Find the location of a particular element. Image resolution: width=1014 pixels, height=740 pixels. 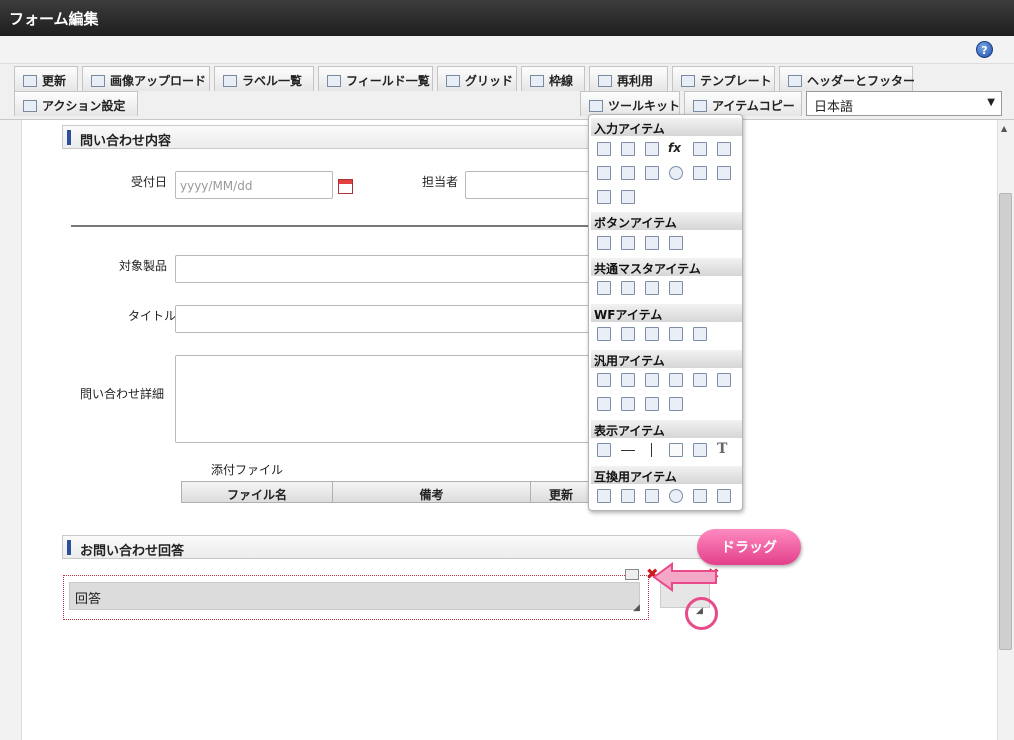

header-footer-button: ヘッダーとフッター is located at coordinates (847, 78).